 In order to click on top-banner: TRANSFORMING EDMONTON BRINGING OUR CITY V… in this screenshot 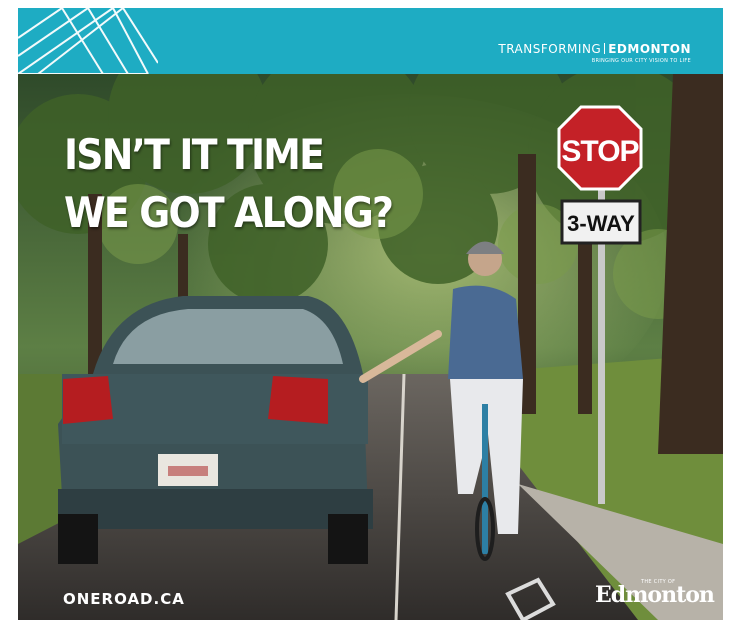, I will do `click(370, 41)`.